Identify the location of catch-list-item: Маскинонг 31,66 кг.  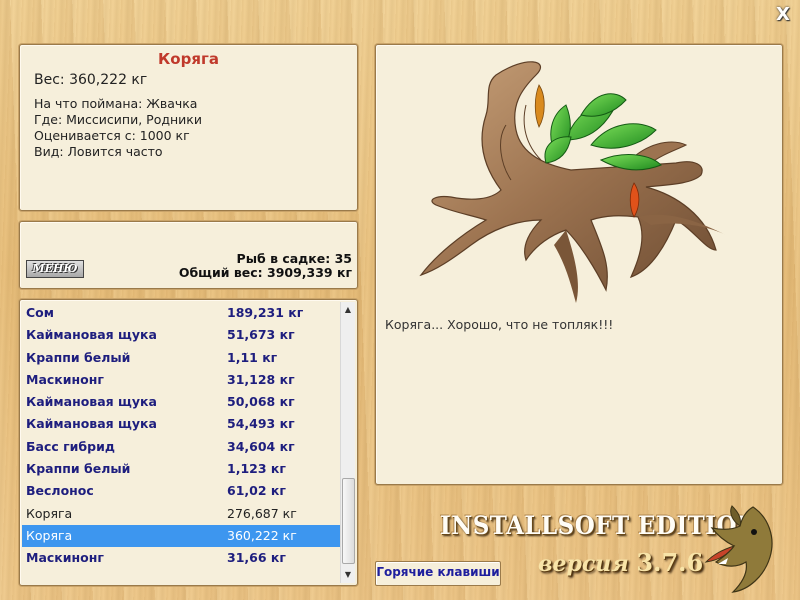
(182, 558).